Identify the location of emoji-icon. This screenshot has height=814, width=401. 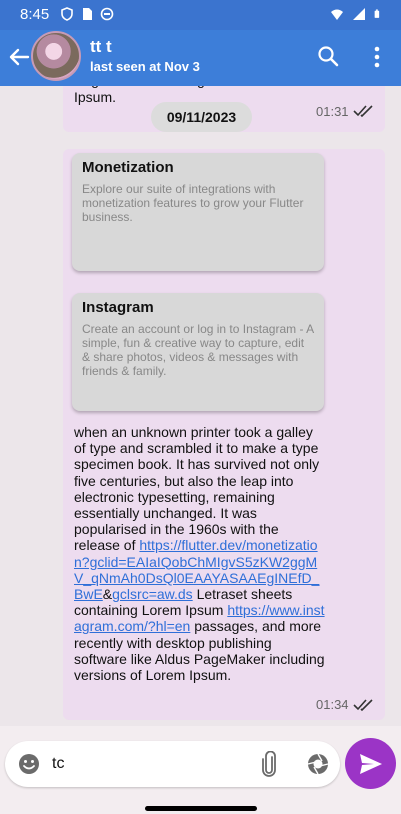
(29, 764).